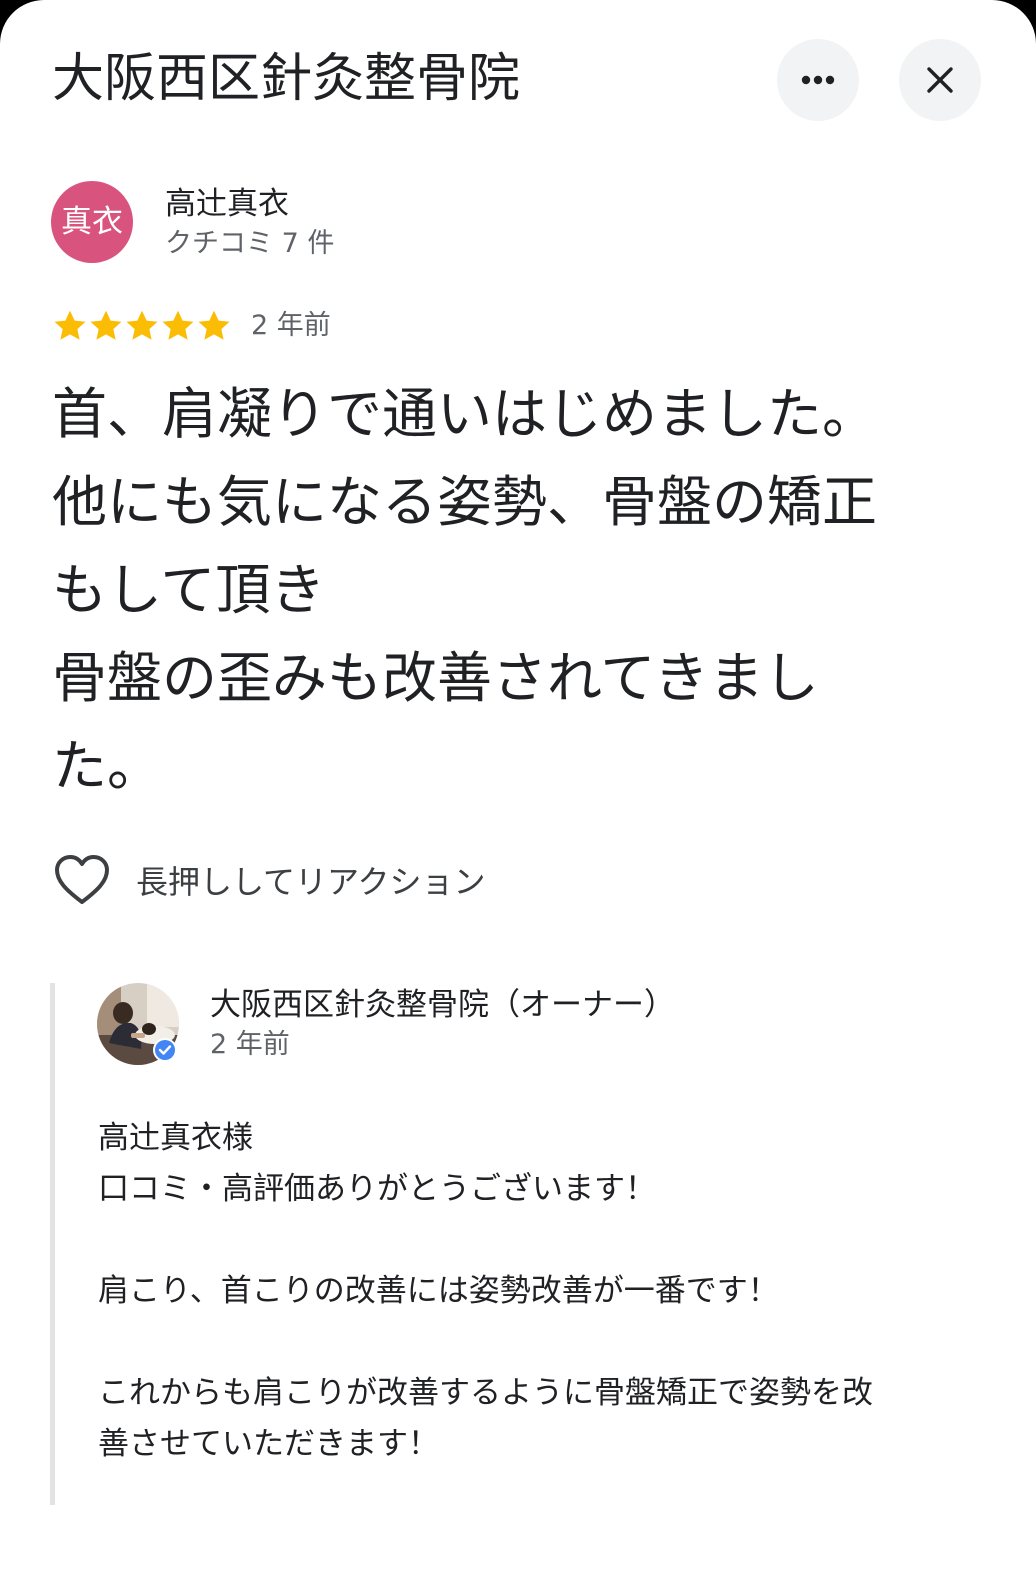  Describe the element at coordinates (286, 79) in the screenshot. I see `page-title: 大阪西区針灸整骨院` at that location.